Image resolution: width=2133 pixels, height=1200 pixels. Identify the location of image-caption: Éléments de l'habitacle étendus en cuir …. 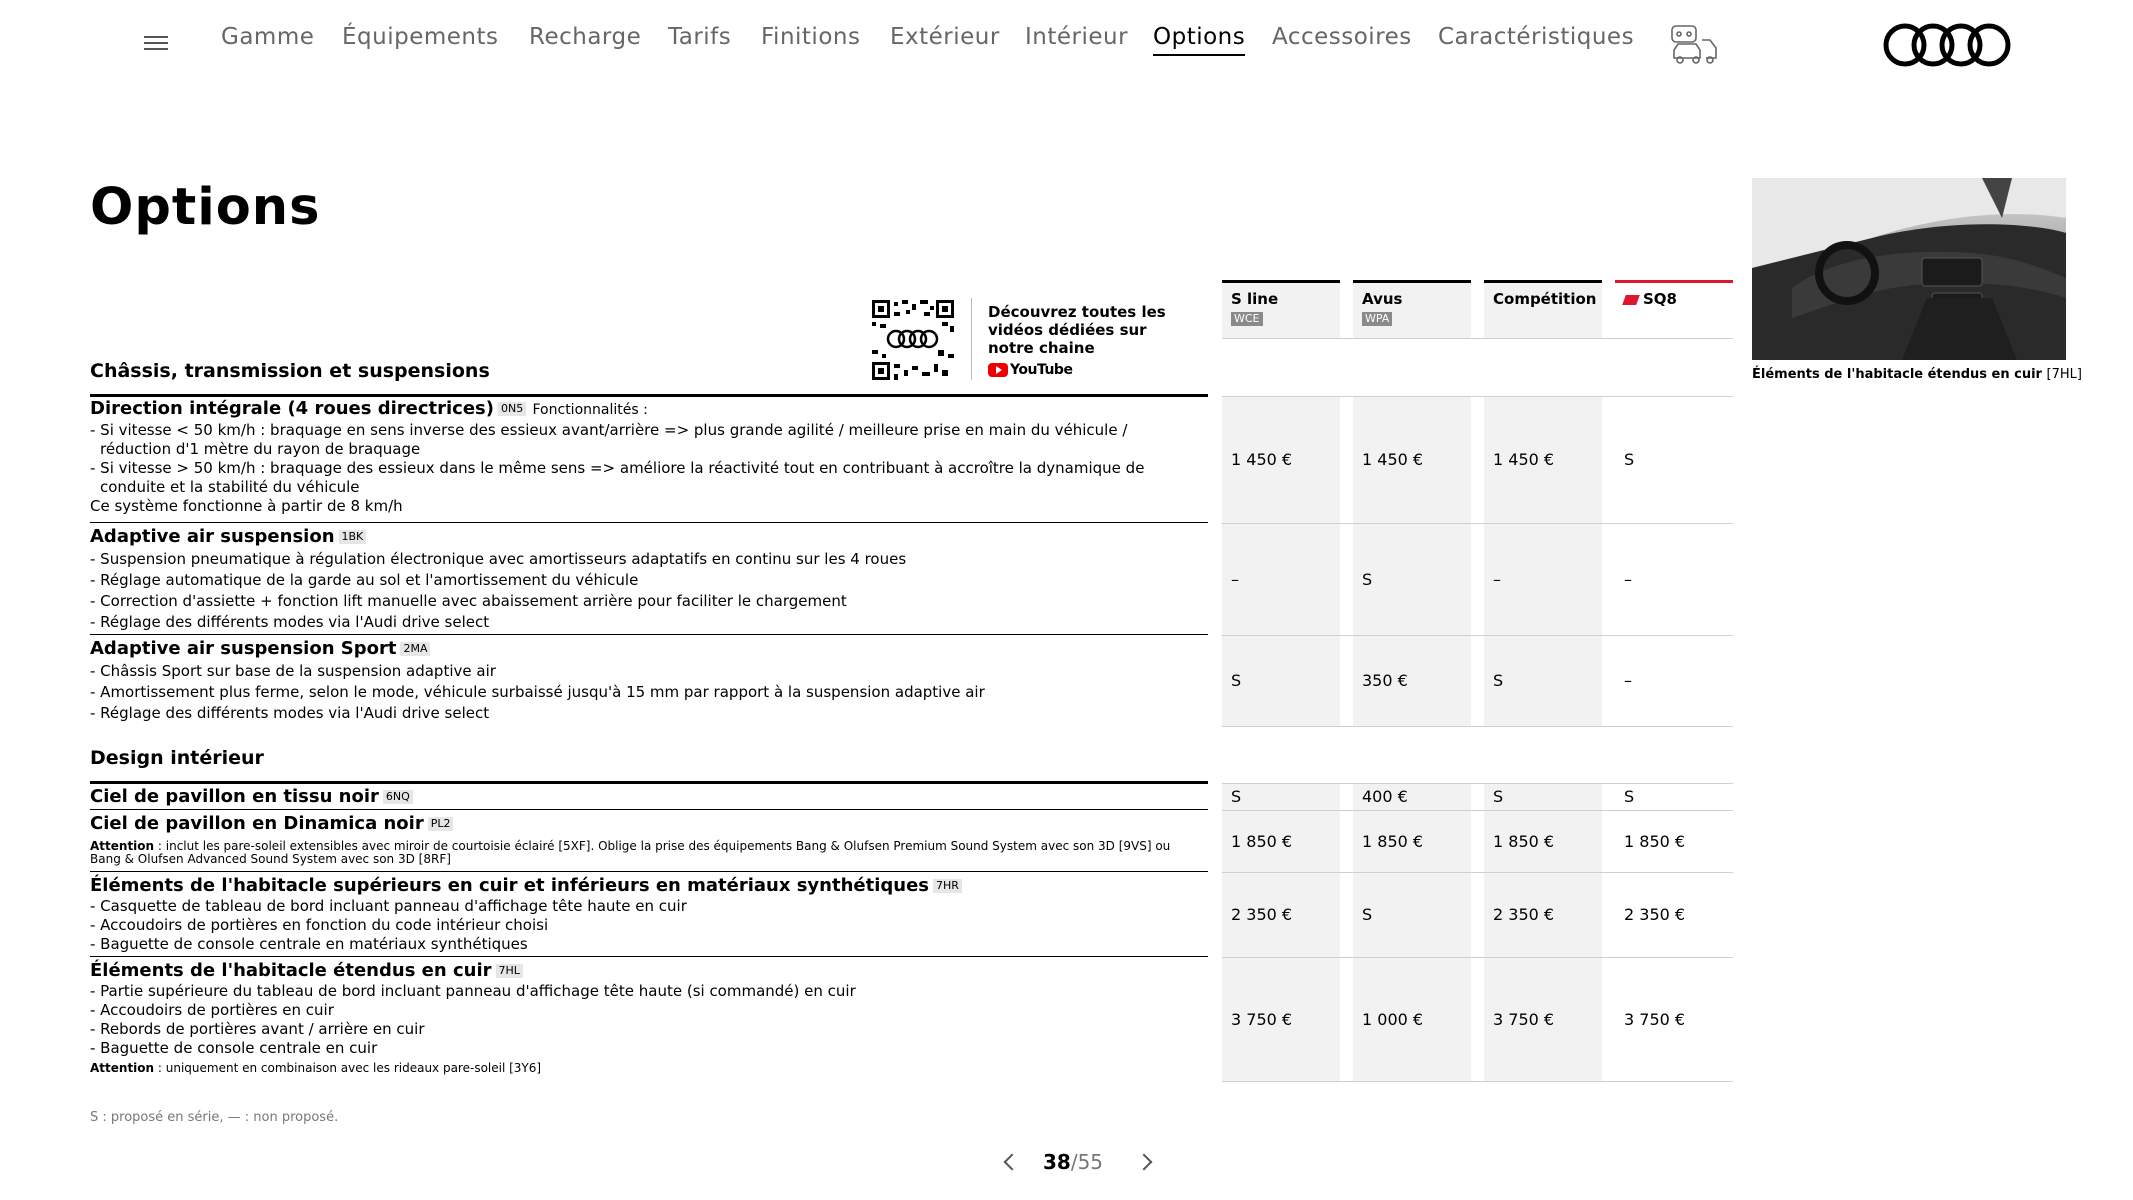
(1917, 374).